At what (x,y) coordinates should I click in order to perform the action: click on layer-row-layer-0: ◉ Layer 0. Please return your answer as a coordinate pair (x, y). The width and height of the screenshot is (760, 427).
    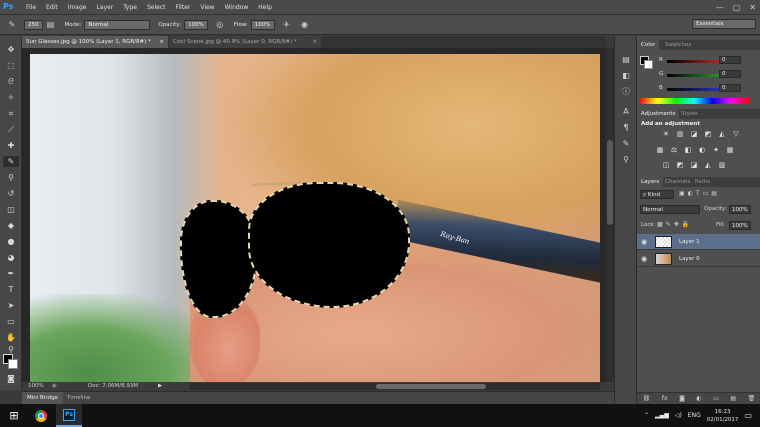
    Looking at the image, I should click on (698, 259).